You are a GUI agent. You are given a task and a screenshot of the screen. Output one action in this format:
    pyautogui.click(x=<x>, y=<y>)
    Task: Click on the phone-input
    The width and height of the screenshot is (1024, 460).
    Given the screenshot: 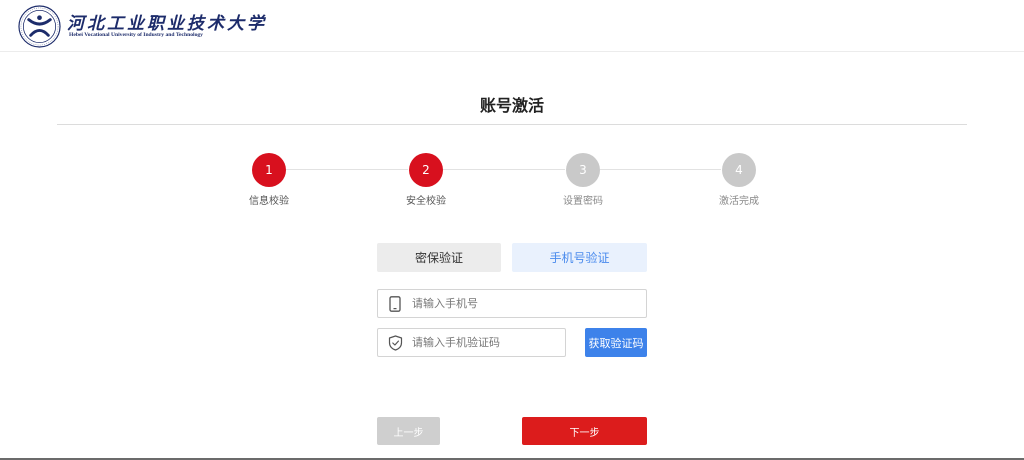 What is the action you would take?
    pyautogui.click(x=529, y=303)
    